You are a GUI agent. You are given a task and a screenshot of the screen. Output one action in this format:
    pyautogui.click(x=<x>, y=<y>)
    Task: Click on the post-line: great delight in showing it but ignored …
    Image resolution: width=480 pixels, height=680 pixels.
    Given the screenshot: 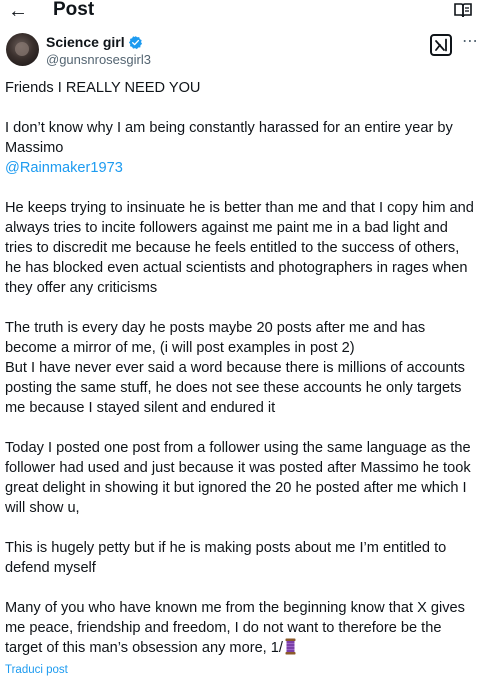 What is the action you would take?
    pyautogui.click(x=236, y=488)
    